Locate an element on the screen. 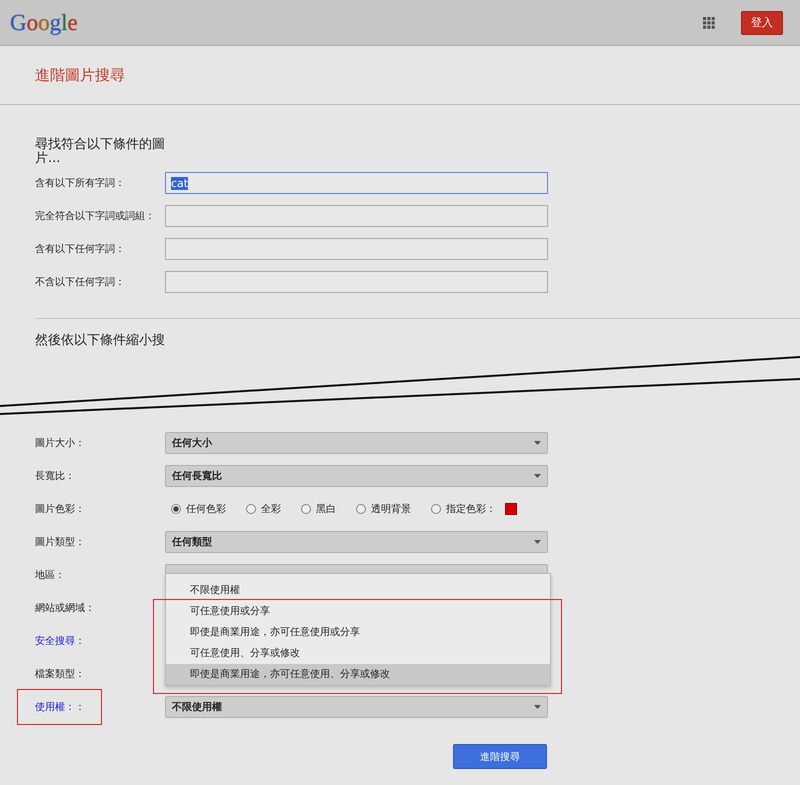  label-link: 使用權：： is located at coordinates (59, 707).